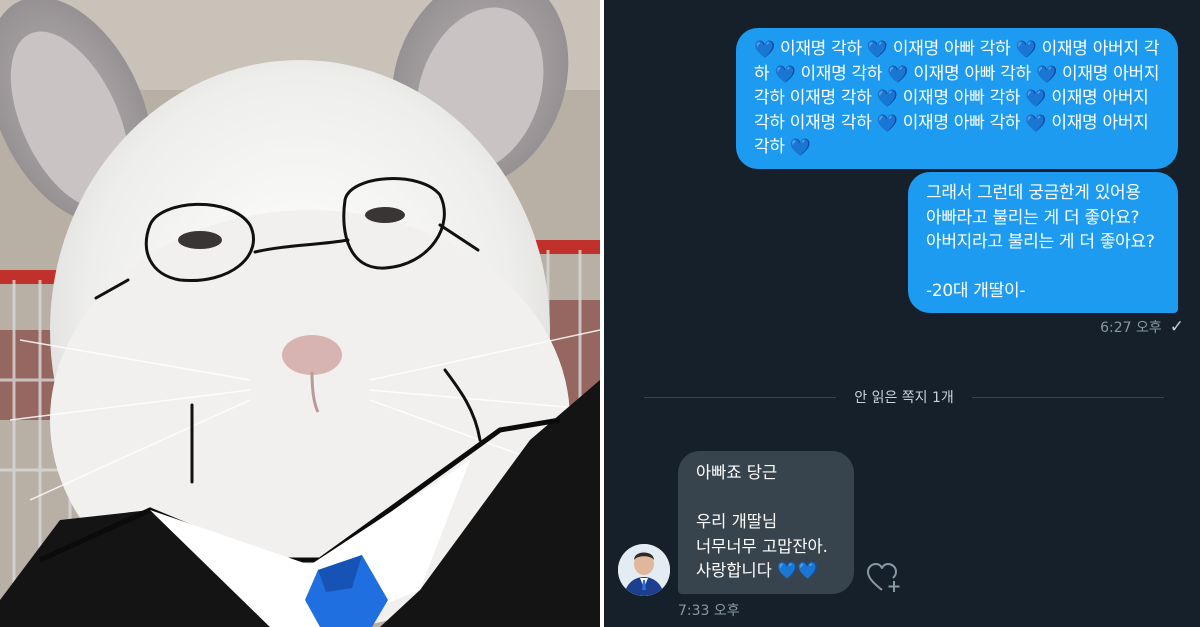  Describe the element at coordinates (1176, 327) in the screenshot. I see `check-icon: ✓` at that location.